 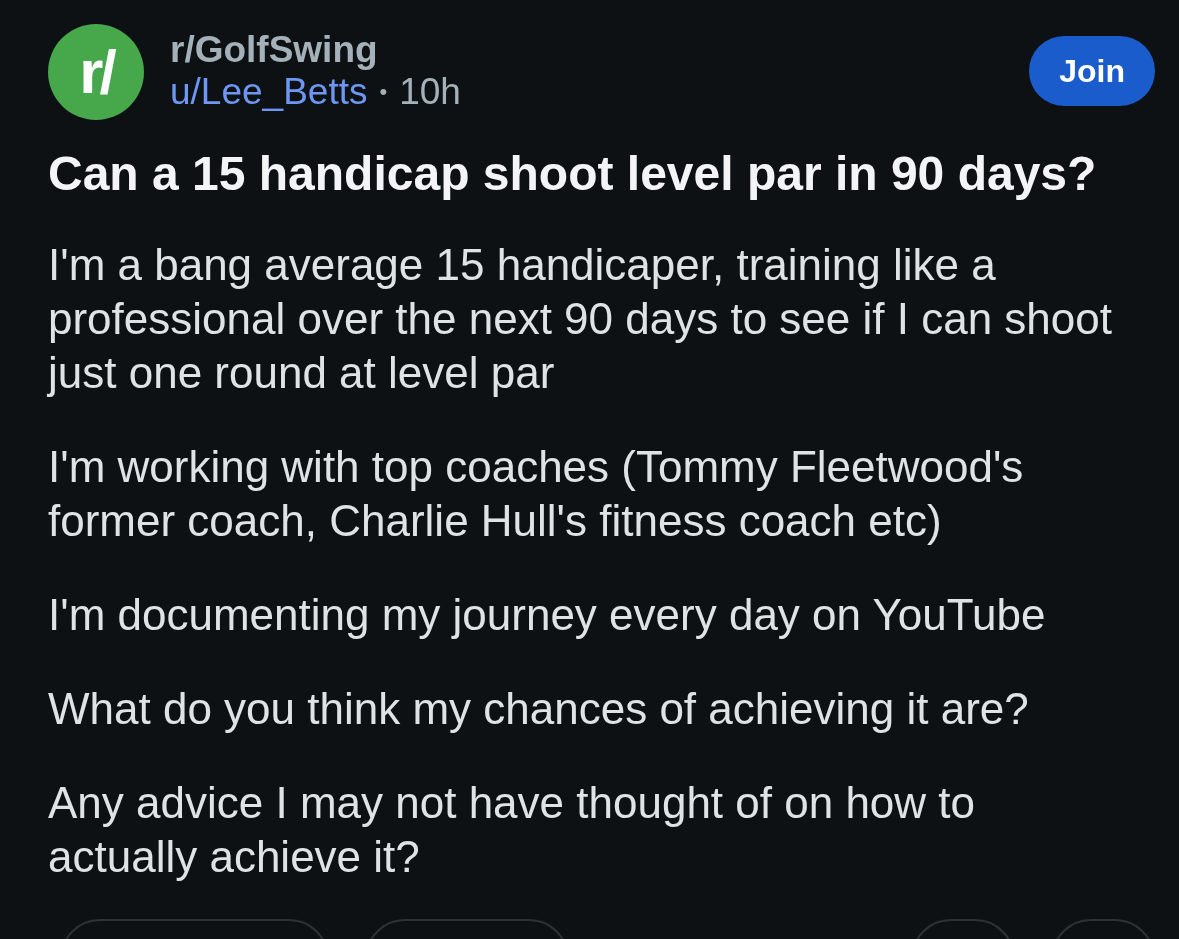 What do you see at coordinates (512, 830) in the screenshot?
I see `post-paragraph: Any advice I may not have thought of on how to actually achieve it?` at bounding box center [512, 830].